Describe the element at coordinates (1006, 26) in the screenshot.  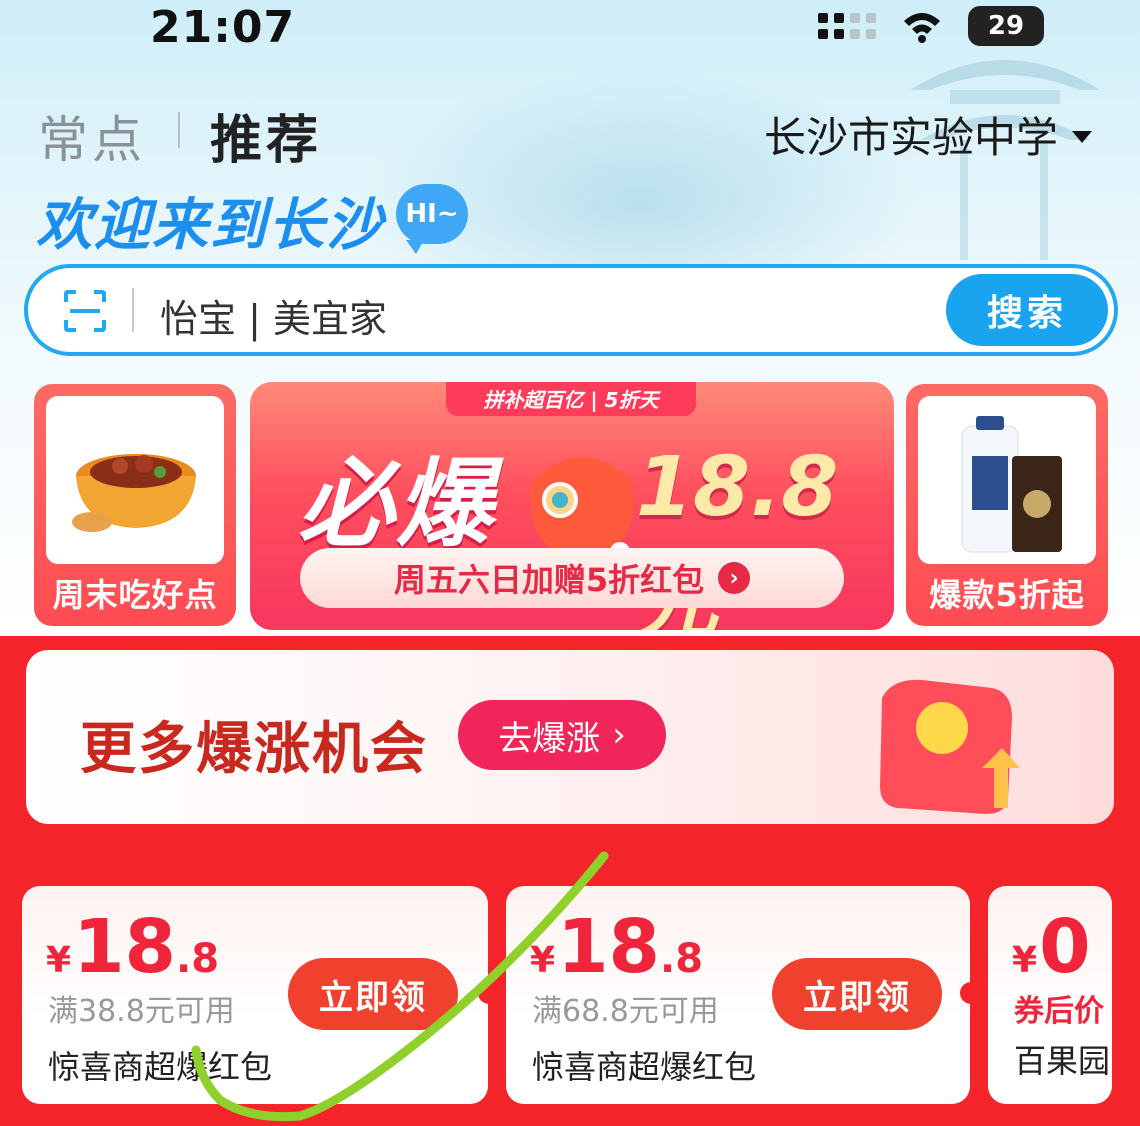
I see `battery-icon: 29` at that location.